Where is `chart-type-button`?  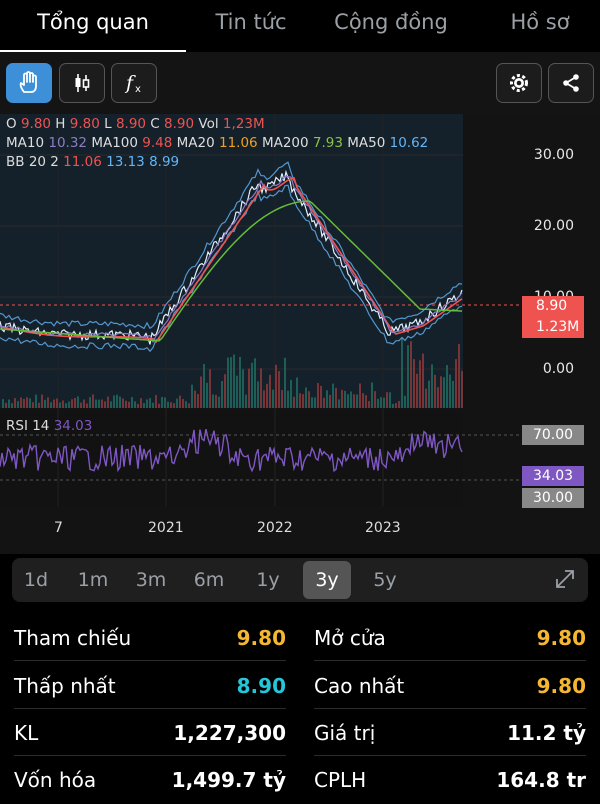 chart-type-button is located at coordinates (82, 83).